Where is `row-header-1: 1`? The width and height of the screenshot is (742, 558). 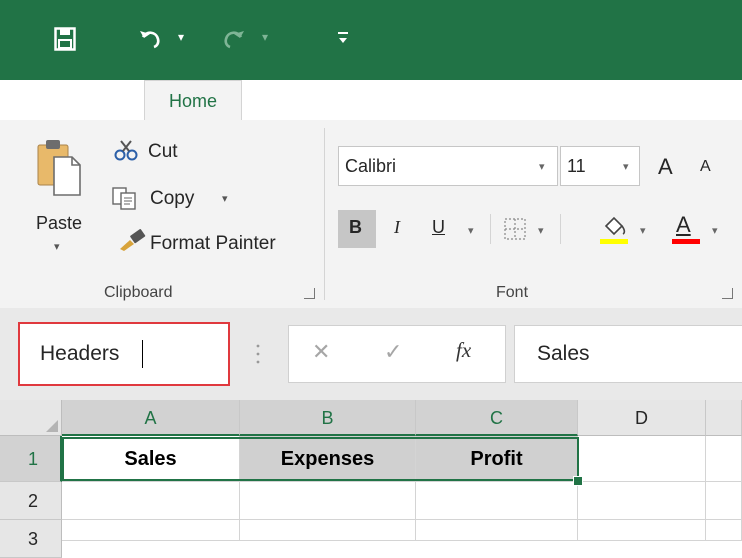
row-header-1: 1 is located at coordinates (31, 459).